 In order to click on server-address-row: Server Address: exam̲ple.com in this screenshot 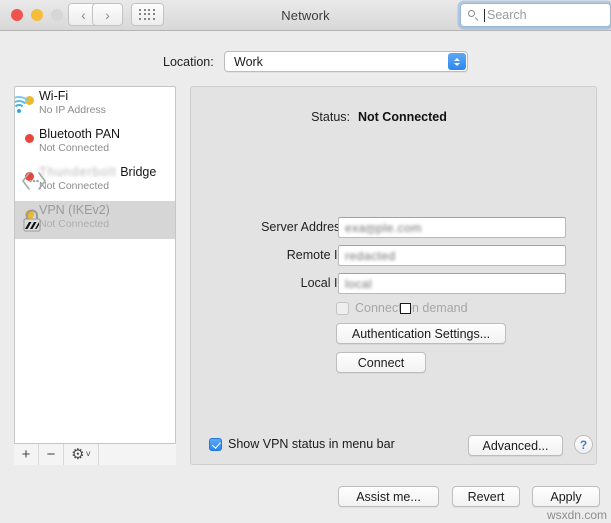, I will do `click(393, 228)`.